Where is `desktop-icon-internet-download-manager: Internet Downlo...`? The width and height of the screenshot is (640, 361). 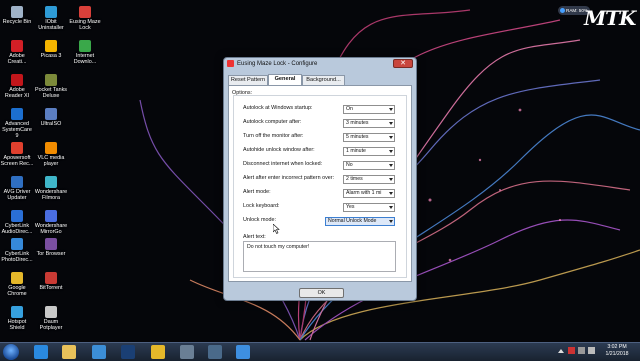 desktop-icon-internet-download-manager: Internet Downlo... is located at coordinates (85, 52).